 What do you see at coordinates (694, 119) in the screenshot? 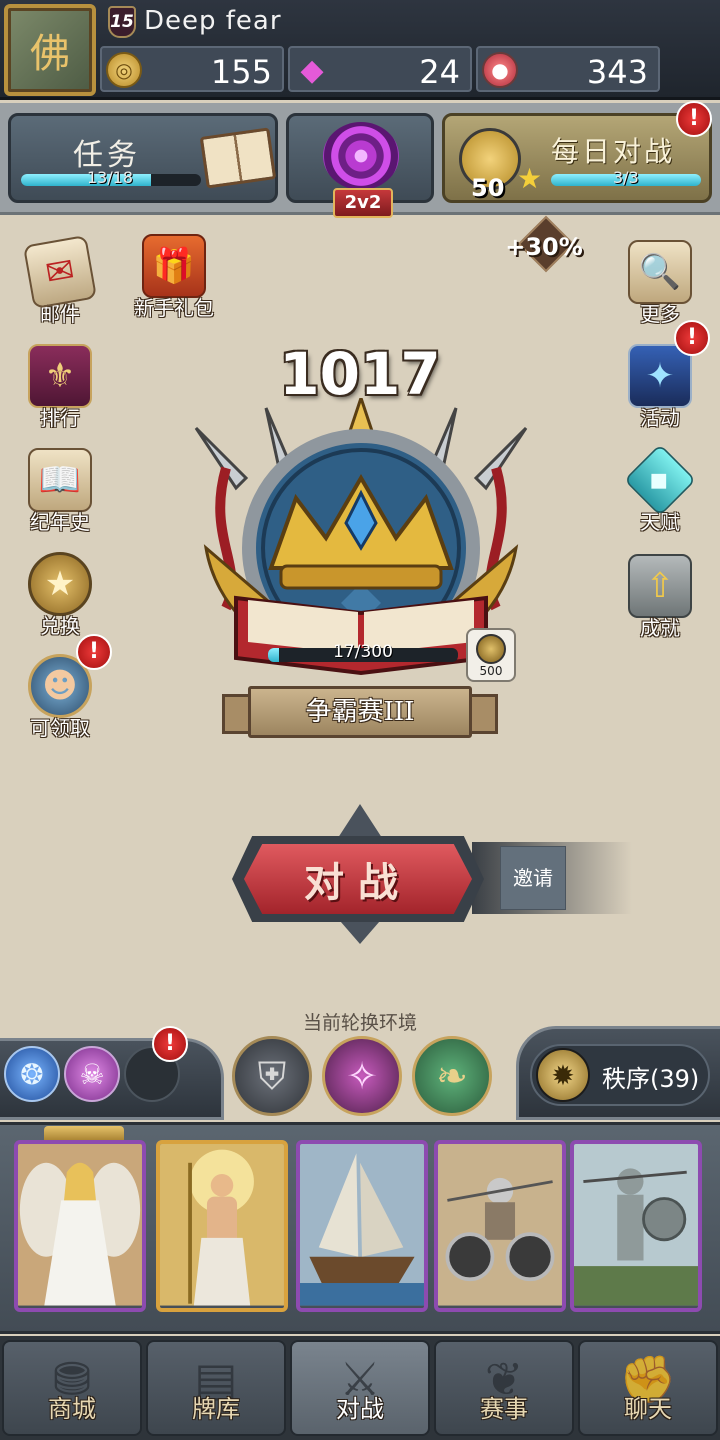
I see `daily-alert-badge: !` at bounding box center [694, 119].